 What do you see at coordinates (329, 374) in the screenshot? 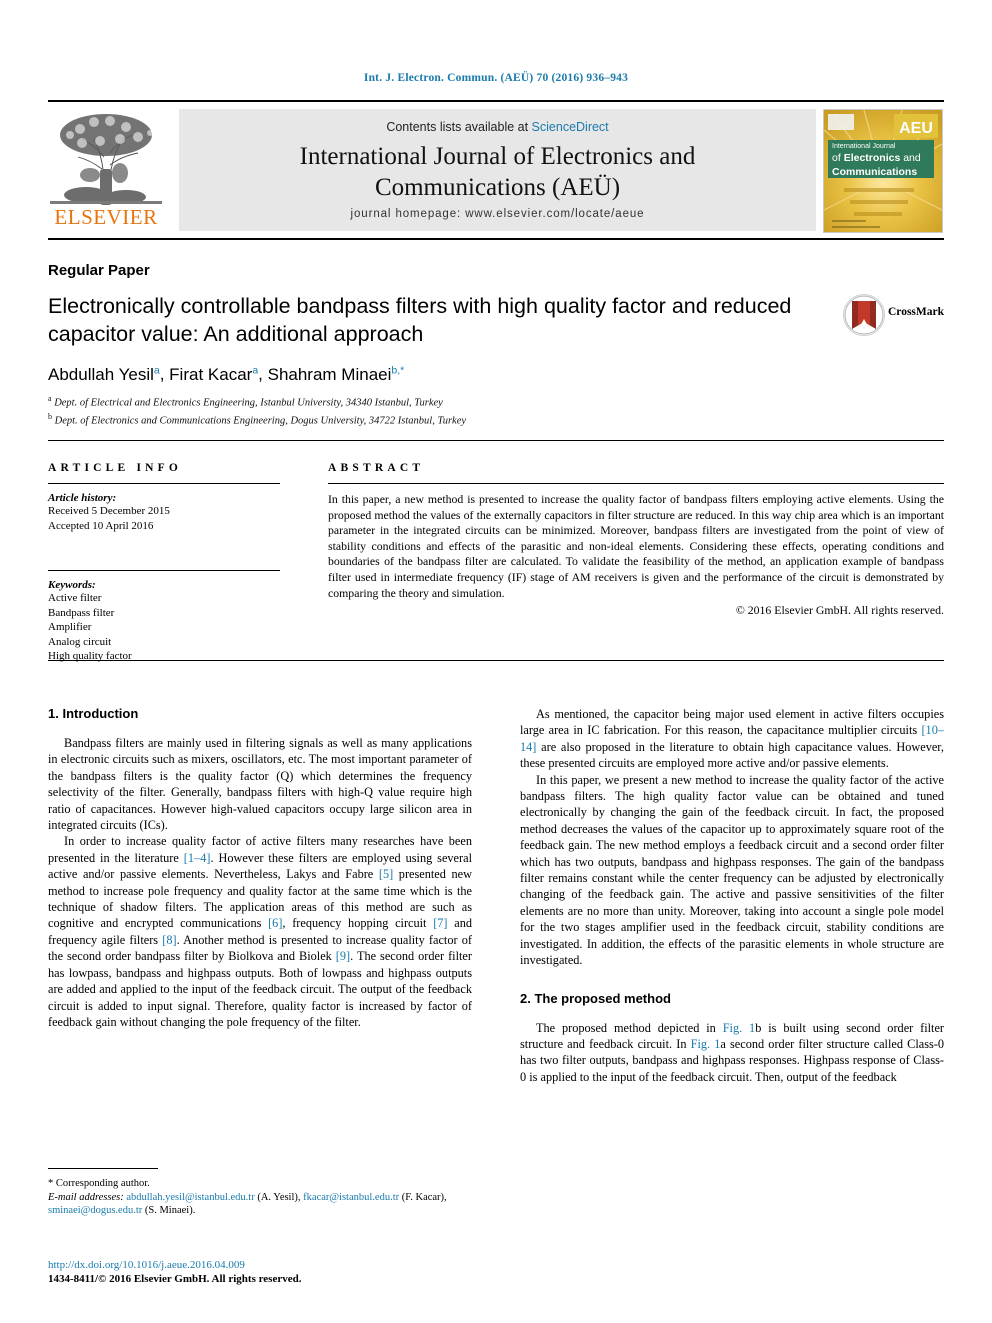
I see `author-3-name: Shahram Minaei` at bounding box center [329, 374].